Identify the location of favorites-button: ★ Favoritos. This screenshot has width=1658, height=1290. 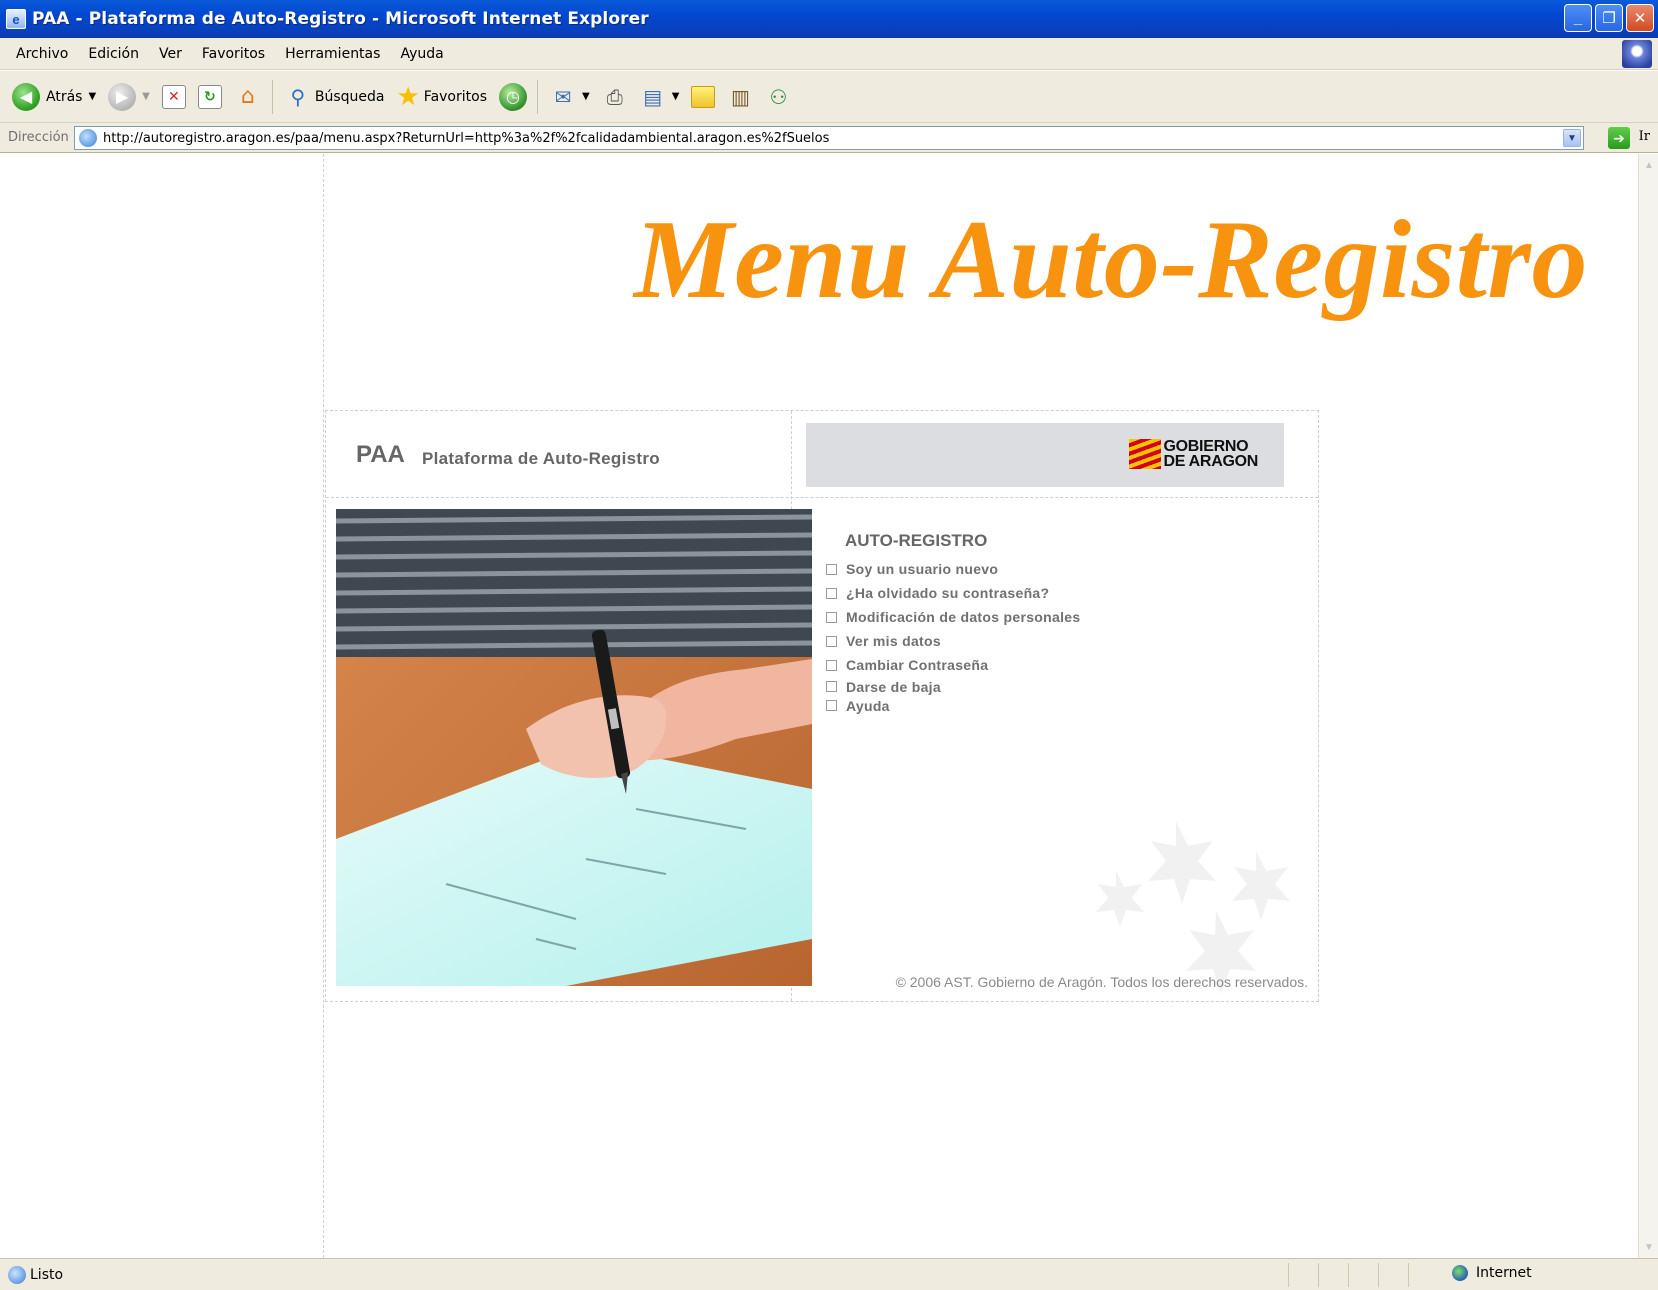
(441, 97).